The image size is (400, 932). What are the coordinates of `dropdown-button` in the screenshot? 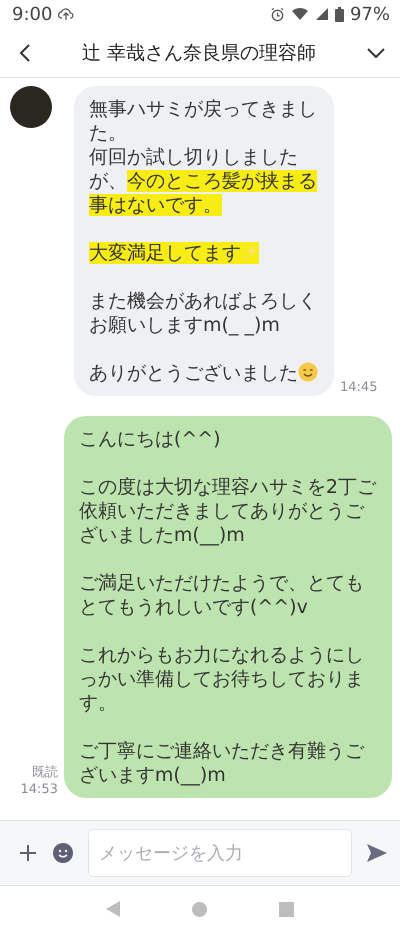 It's located at (376, 52).